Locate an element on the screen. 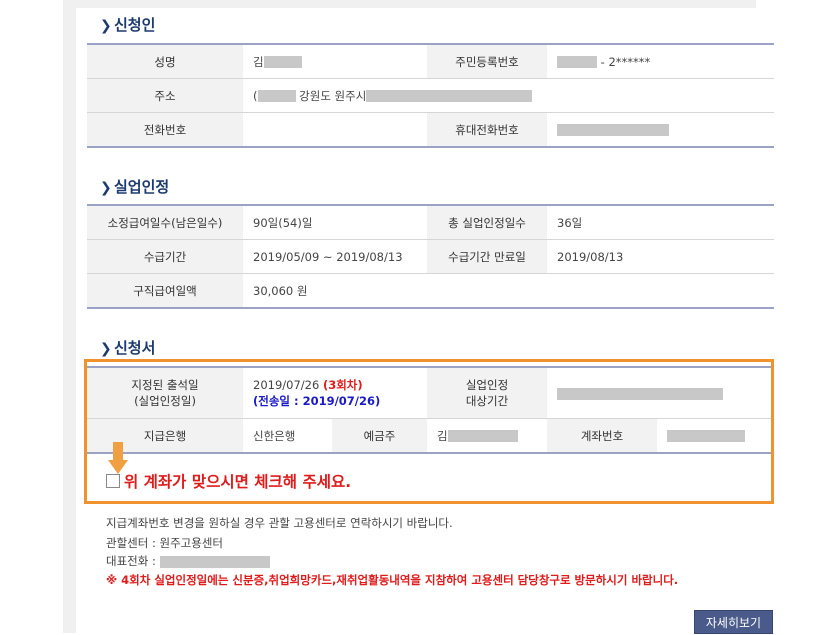  address-value: ( 강원도 원주시 is located at coordinates (508, 95).